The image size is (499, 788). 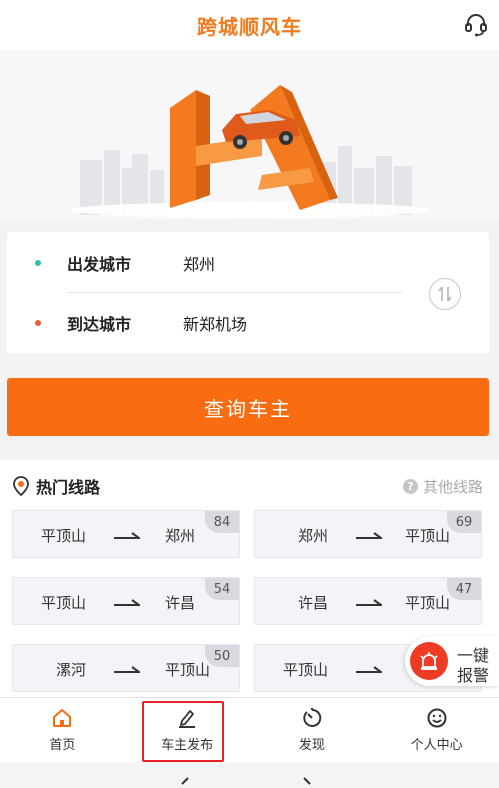 I want to click on route-count-badge: 54, so click(x=222, y=589).